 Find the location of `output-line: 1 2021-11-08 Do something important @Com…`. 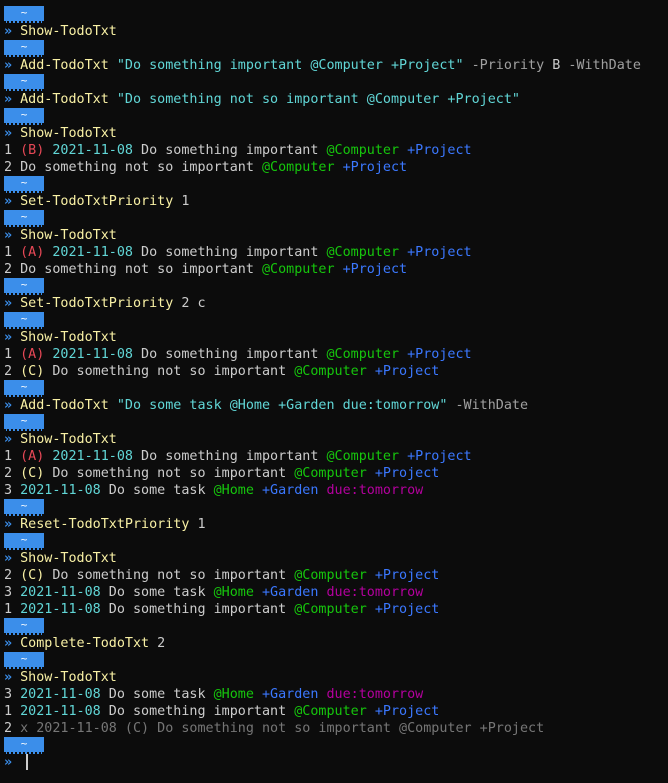

output-line: 1 2021-11-08 Do something important @Com… is located at coordinates (336, 609).